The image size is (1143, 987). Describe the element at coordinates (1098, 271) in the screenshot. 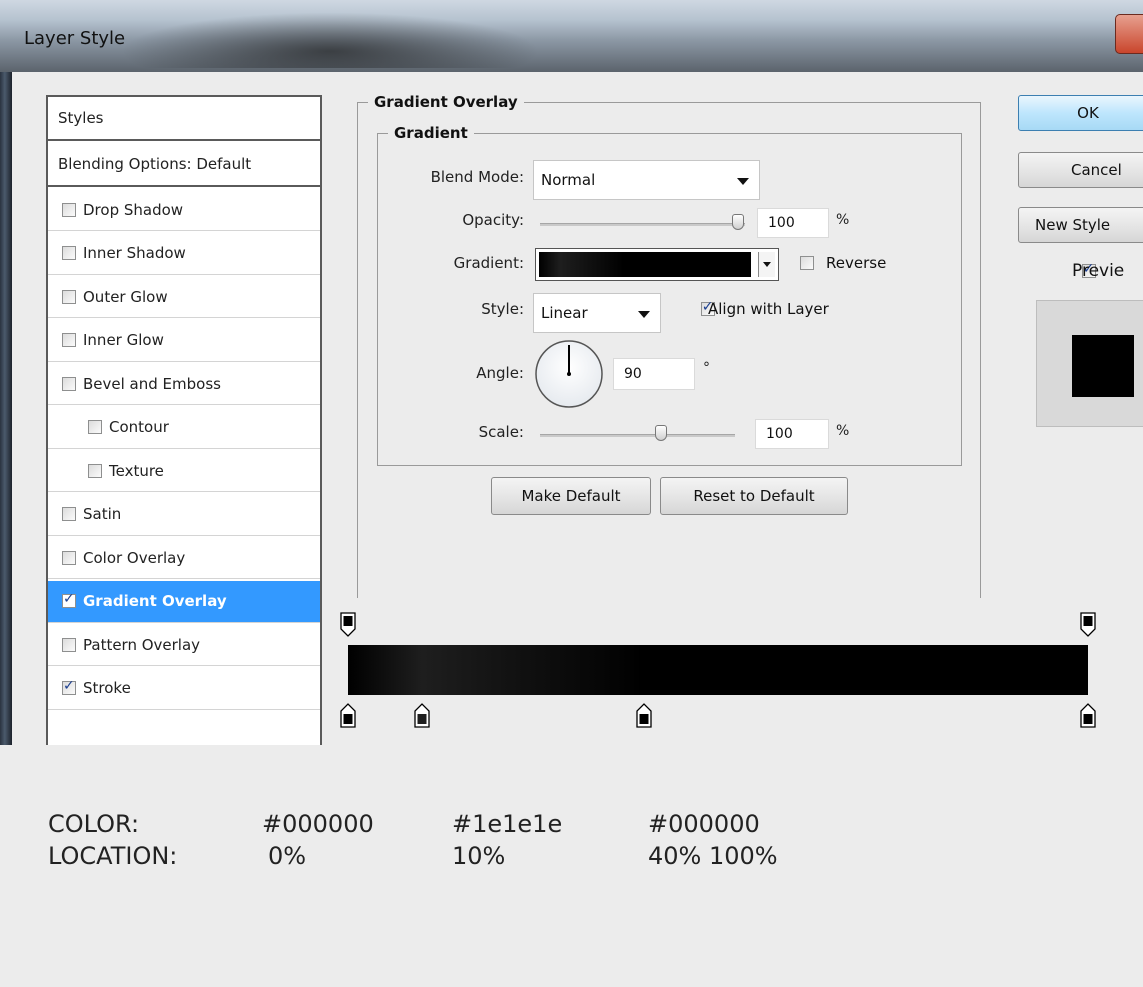

I see `preview-label: Previe` at that location.